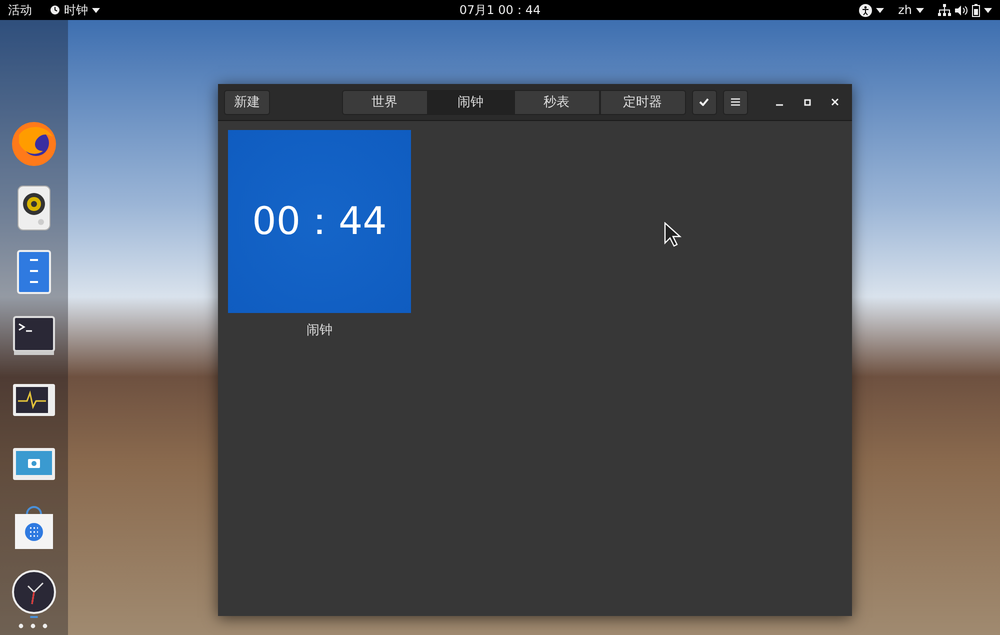 This screenshot has width=1000, height=635. I want to click on input-method-label: zh, so click(905, 10).